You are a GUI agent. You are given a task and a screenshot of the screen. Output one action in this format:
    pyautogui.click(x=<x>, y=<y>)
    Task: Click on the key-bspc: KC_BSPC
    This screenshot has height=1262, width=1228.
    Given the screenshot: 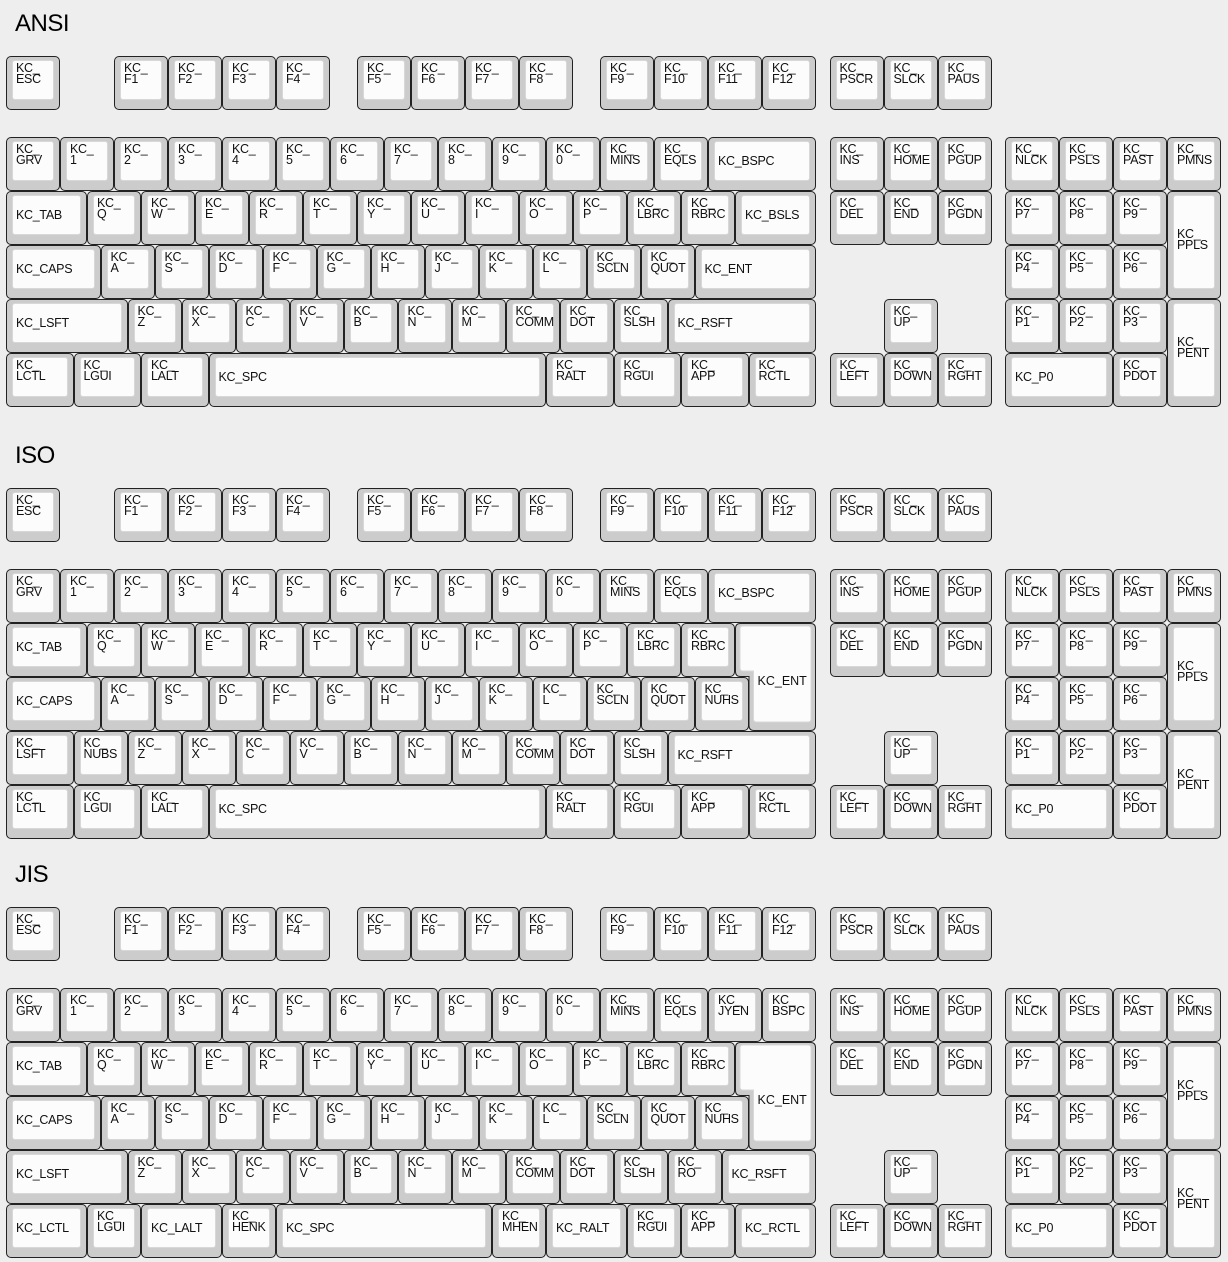 What is the action you would take?
    pyautogui.click(x=762, y=596)
    